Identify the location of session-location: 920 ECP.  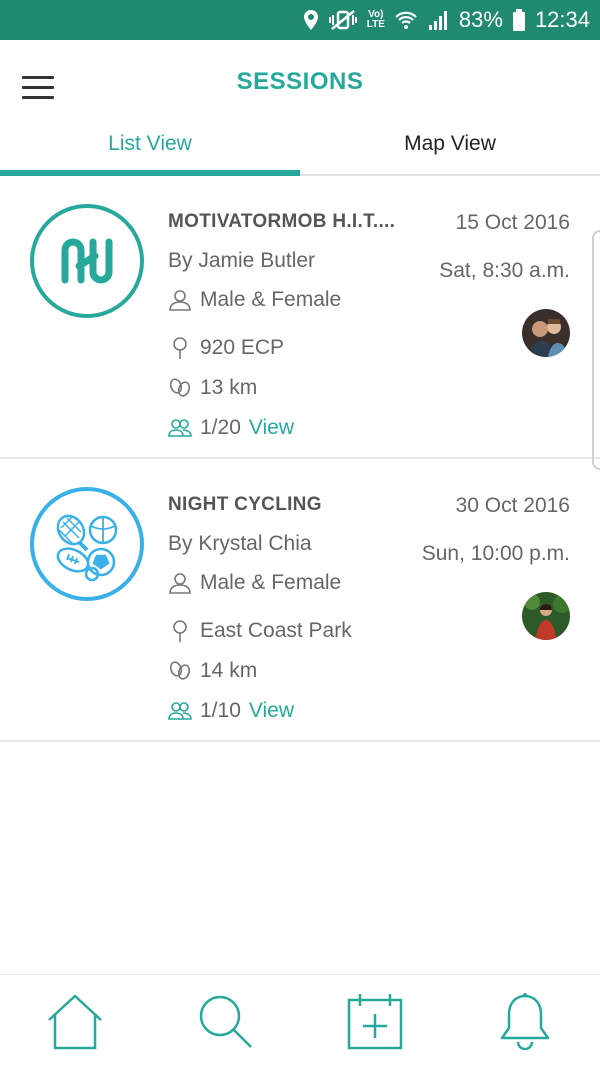
(226, 348).